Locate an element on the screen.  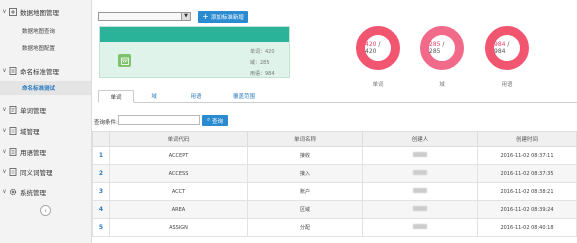
table-row: 3 ACCT 账户 2016-11-02 08:38:21 is located at coordinates (334, 191).